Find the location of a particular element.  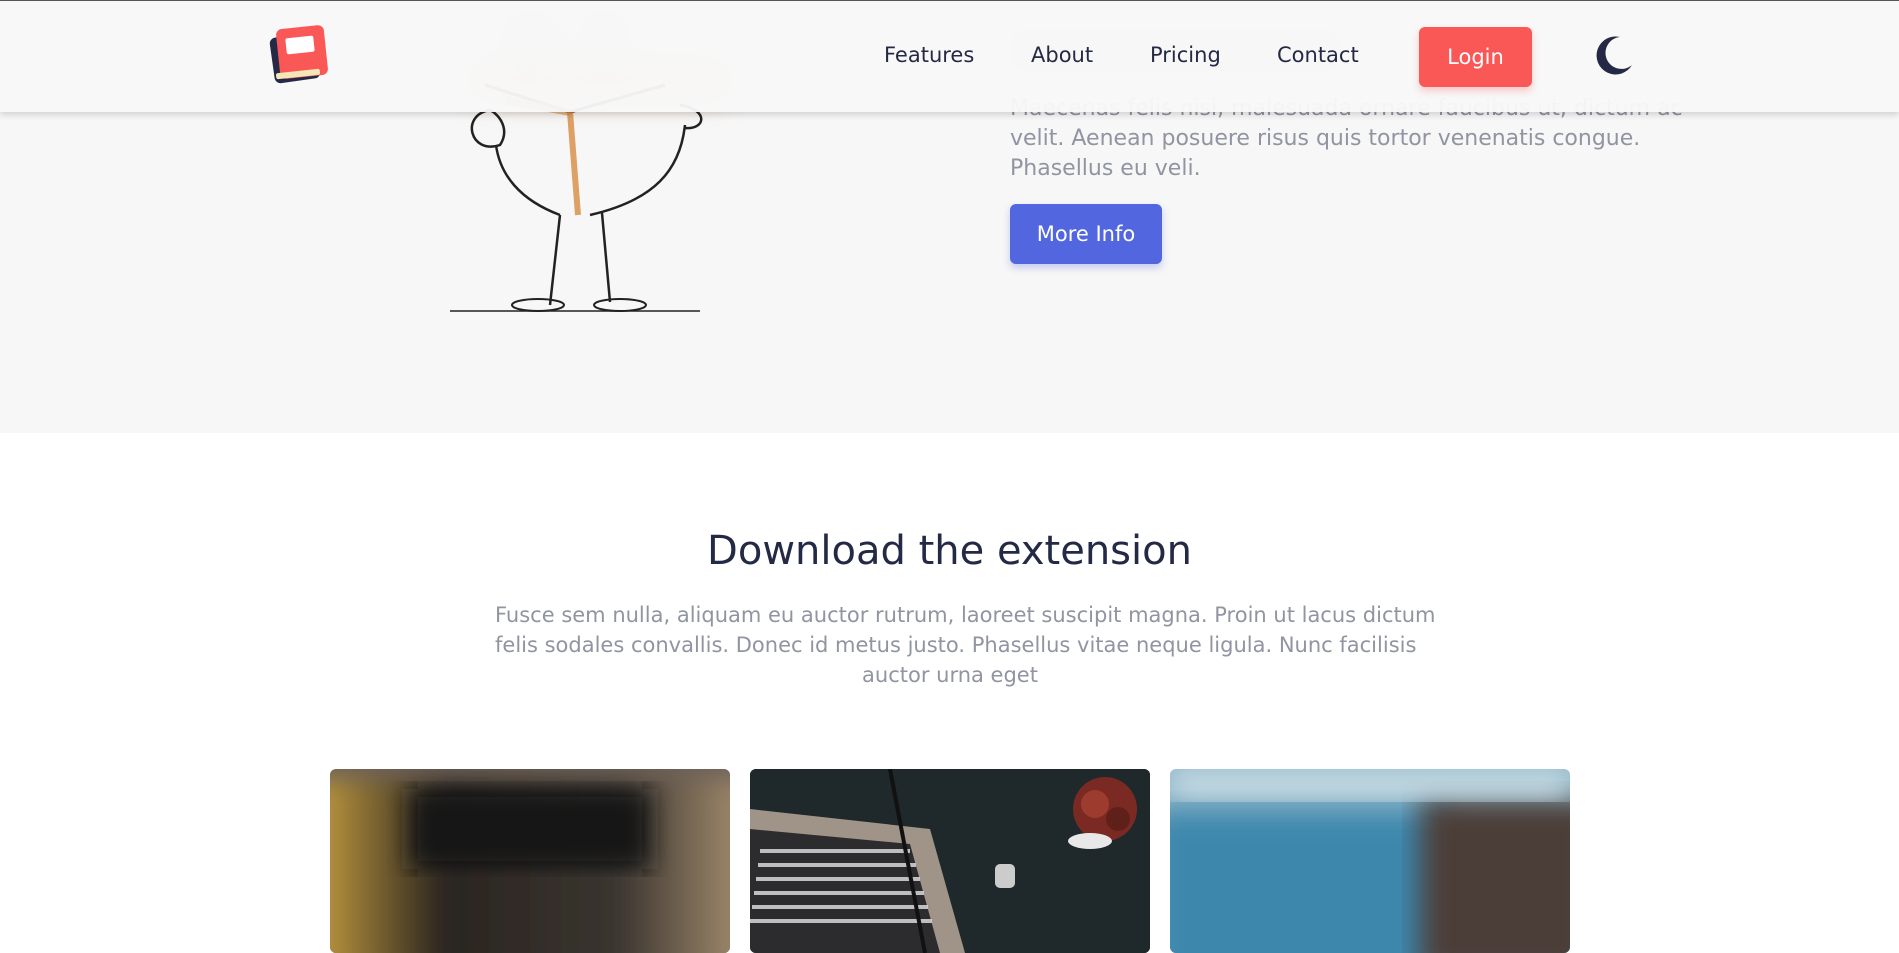

nav-contact: Contact is located at coordinates (1318, 55).